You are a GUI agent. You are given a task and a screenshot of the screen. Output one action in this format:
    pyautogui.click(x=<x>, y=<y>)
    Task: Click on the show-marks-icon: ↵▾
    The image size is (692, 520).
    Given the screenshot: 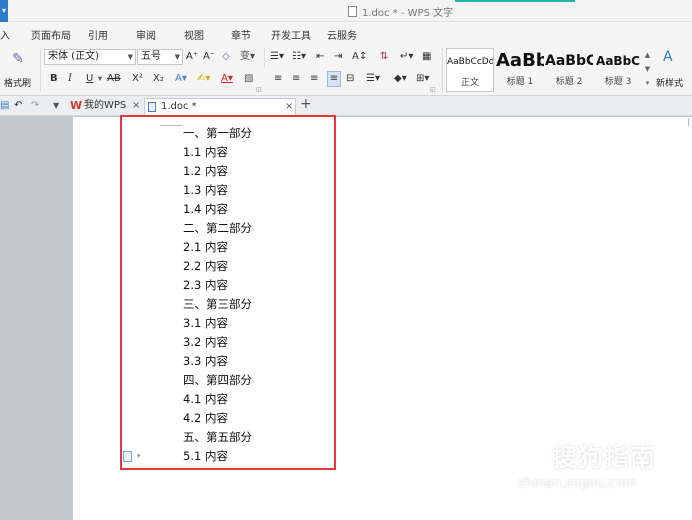 What is the action you would take?
    pyautogui.click(x=406, y=57)
    